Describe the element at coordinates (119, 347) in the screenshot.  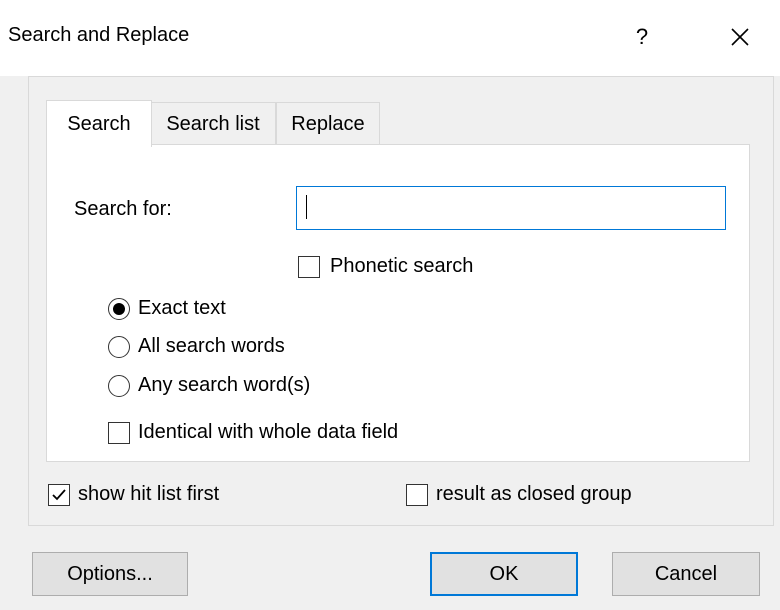
I see `all-search-words-radio` at that location.